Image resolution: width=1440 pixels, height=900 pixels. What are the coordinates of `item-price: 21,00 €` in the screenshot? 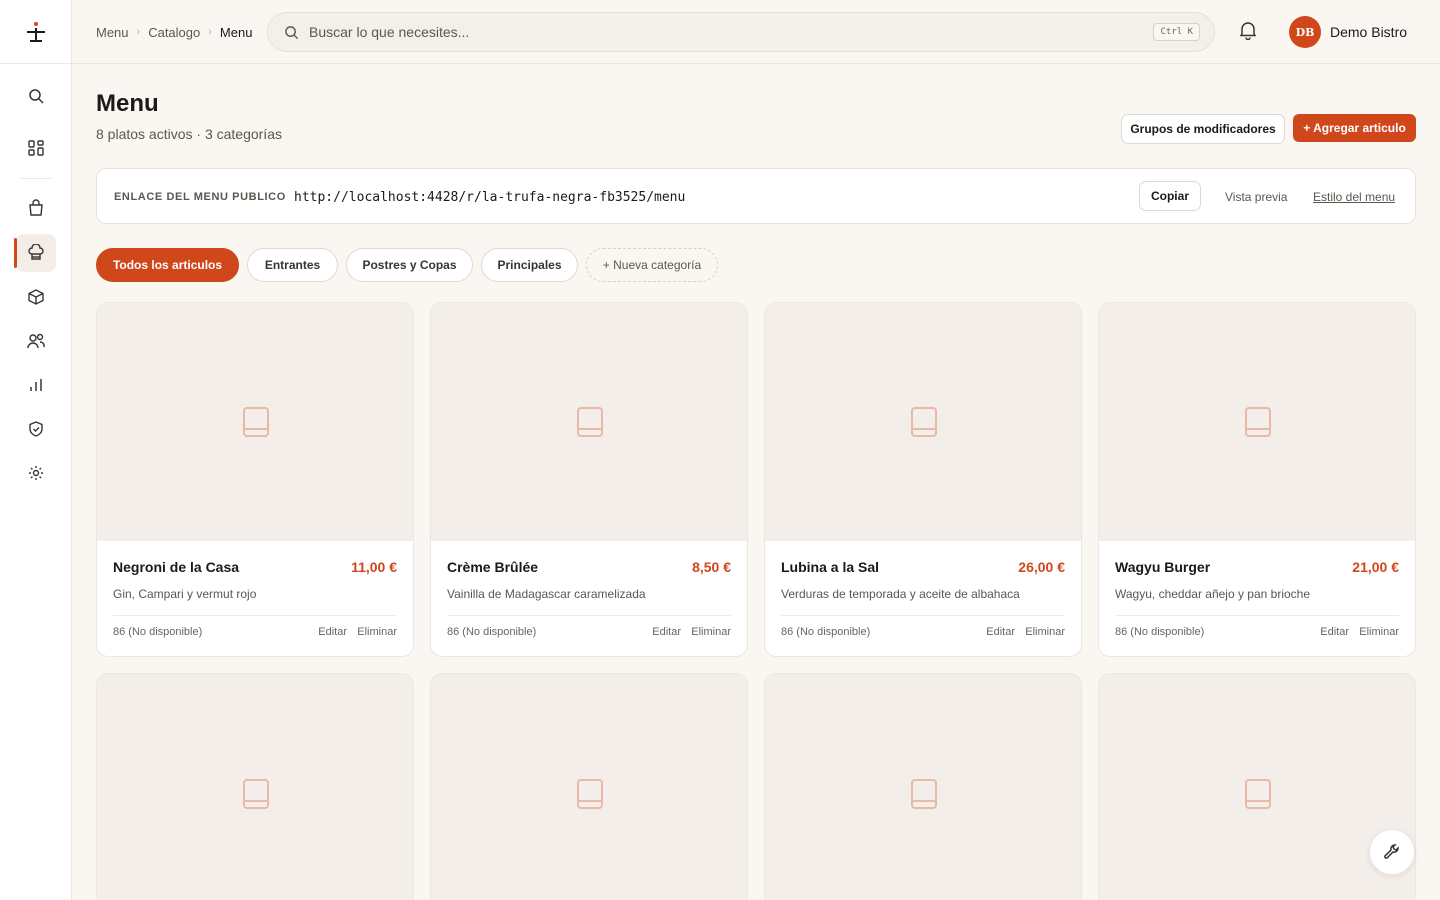 It's located at (1375, 567).